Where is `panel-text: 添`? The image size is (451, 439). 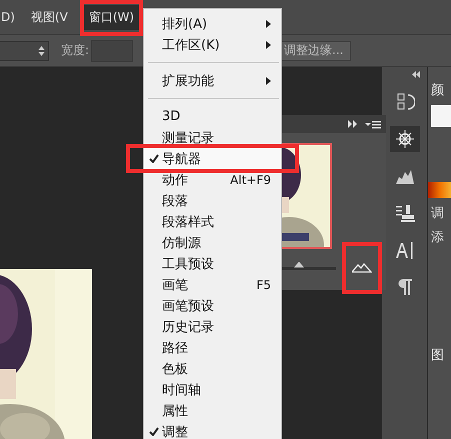 panel-text: 添 is located at coordinates (438, 237).